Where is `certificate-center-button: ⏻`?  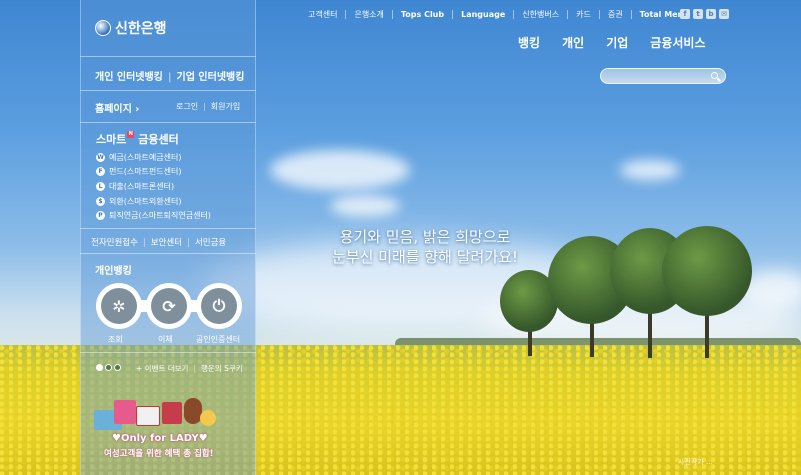 certificate-center-button: ⏻ is located at coordinates (219, 306).